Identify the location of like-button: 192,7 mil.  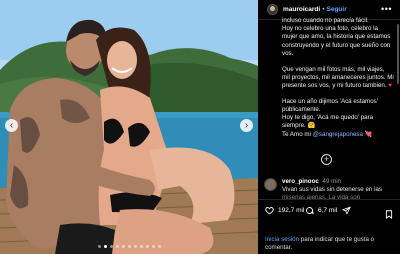
(284, 210).